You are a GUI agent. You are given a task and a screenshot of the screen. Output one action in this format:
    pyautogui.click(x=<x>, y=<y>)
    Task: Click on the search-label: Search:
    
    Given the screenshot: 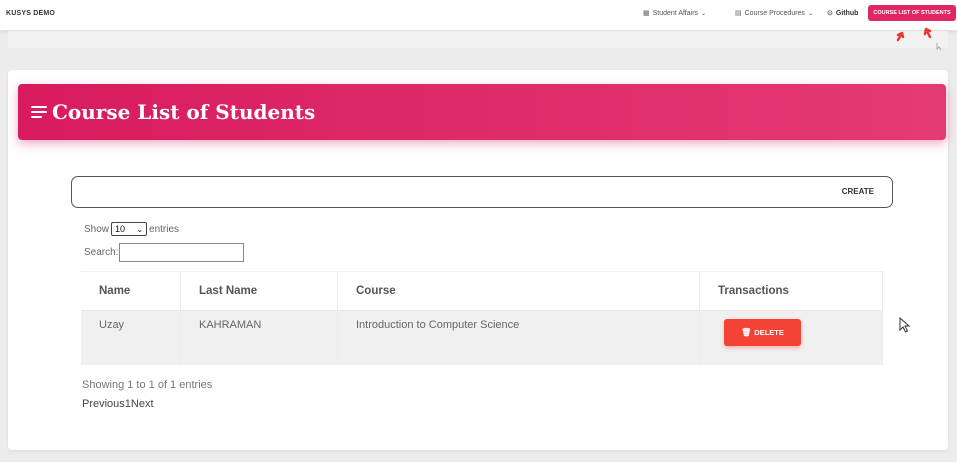 What is the action you would take?
    pyautogui.click(x=101, y=252)
    